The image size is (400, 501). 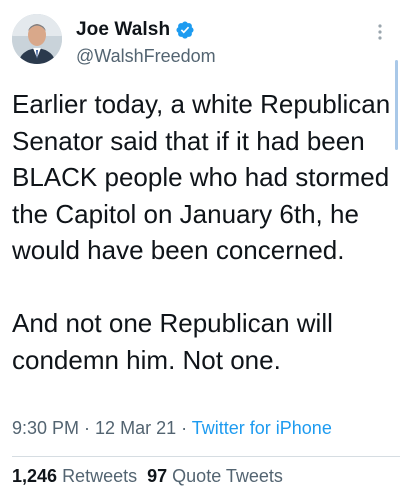 What do you see at coordinates (396, 105) in the screenshot?
I see `scrollbar` at bounding box center [396, 105].